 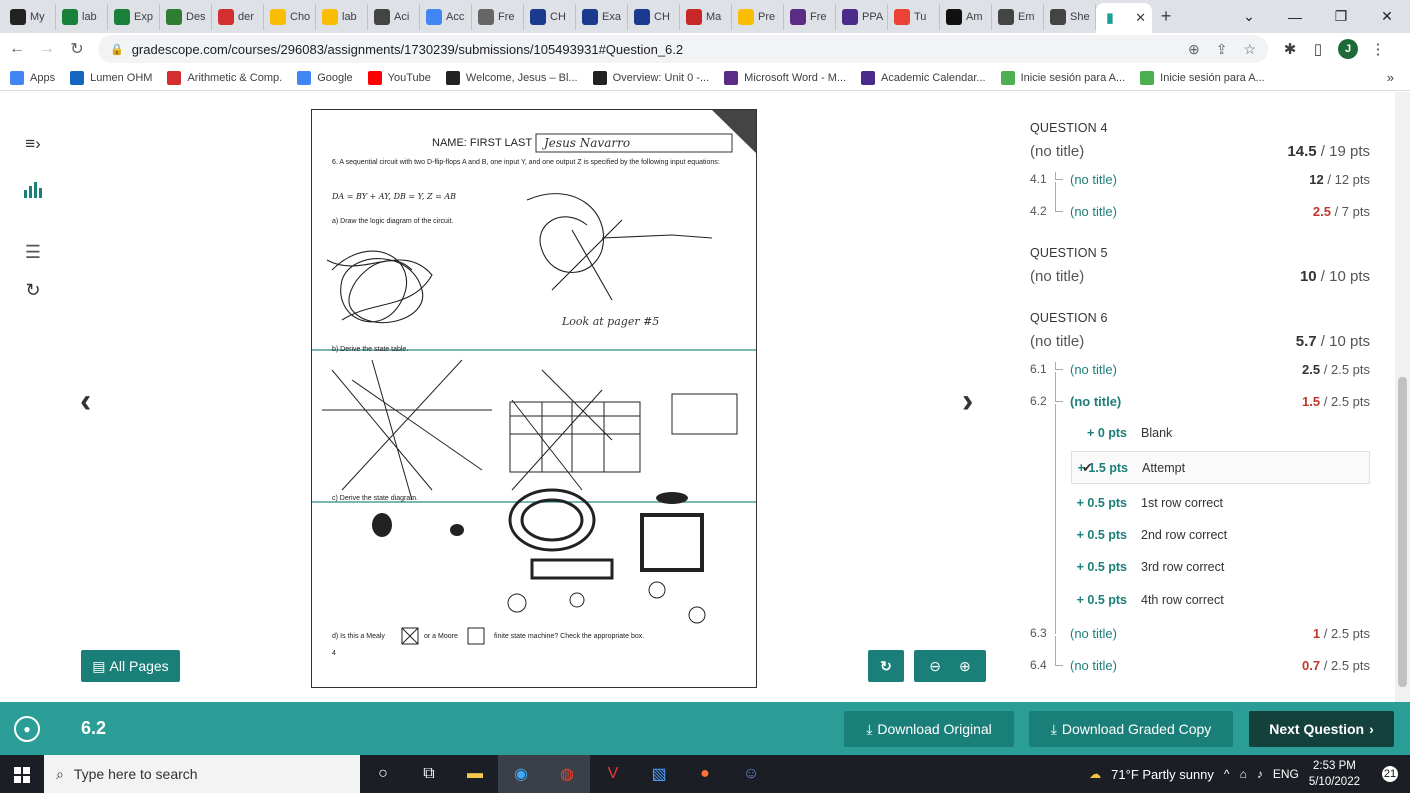 I want to click on bookmark-item: Google, so click(x=325, y=77).